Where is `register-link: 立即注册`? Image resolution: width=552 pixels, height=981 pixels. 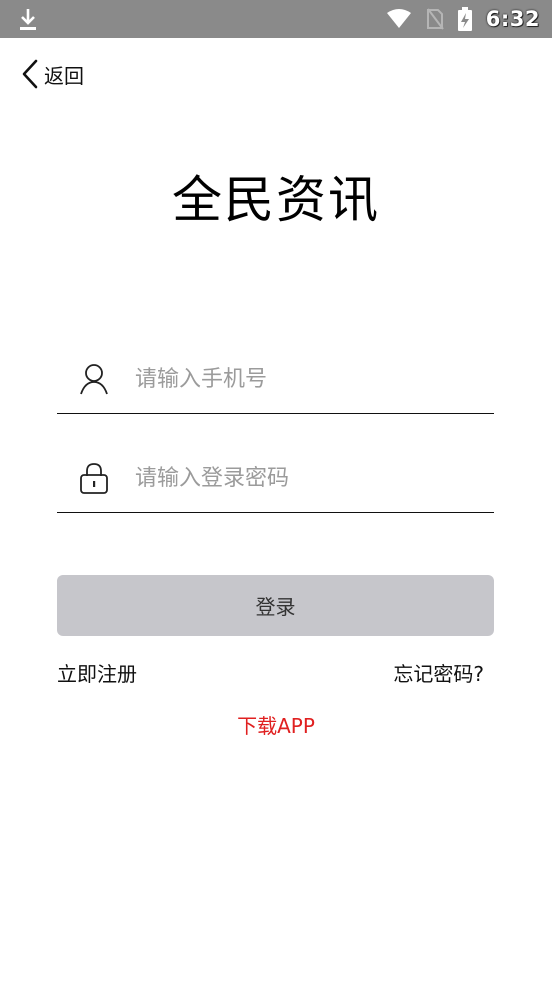 register-link: 立即注册 is located at coordinates (97, 672).